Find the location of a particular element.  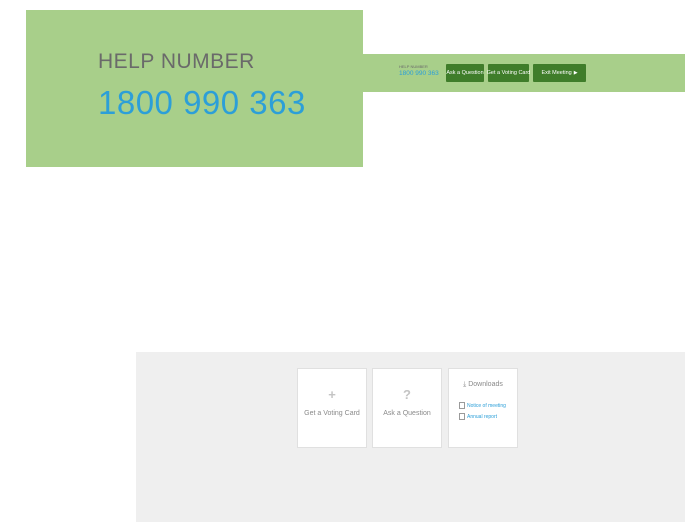

voting-card-tile: + Get a Voting Card is located at coordinates (332, 408).